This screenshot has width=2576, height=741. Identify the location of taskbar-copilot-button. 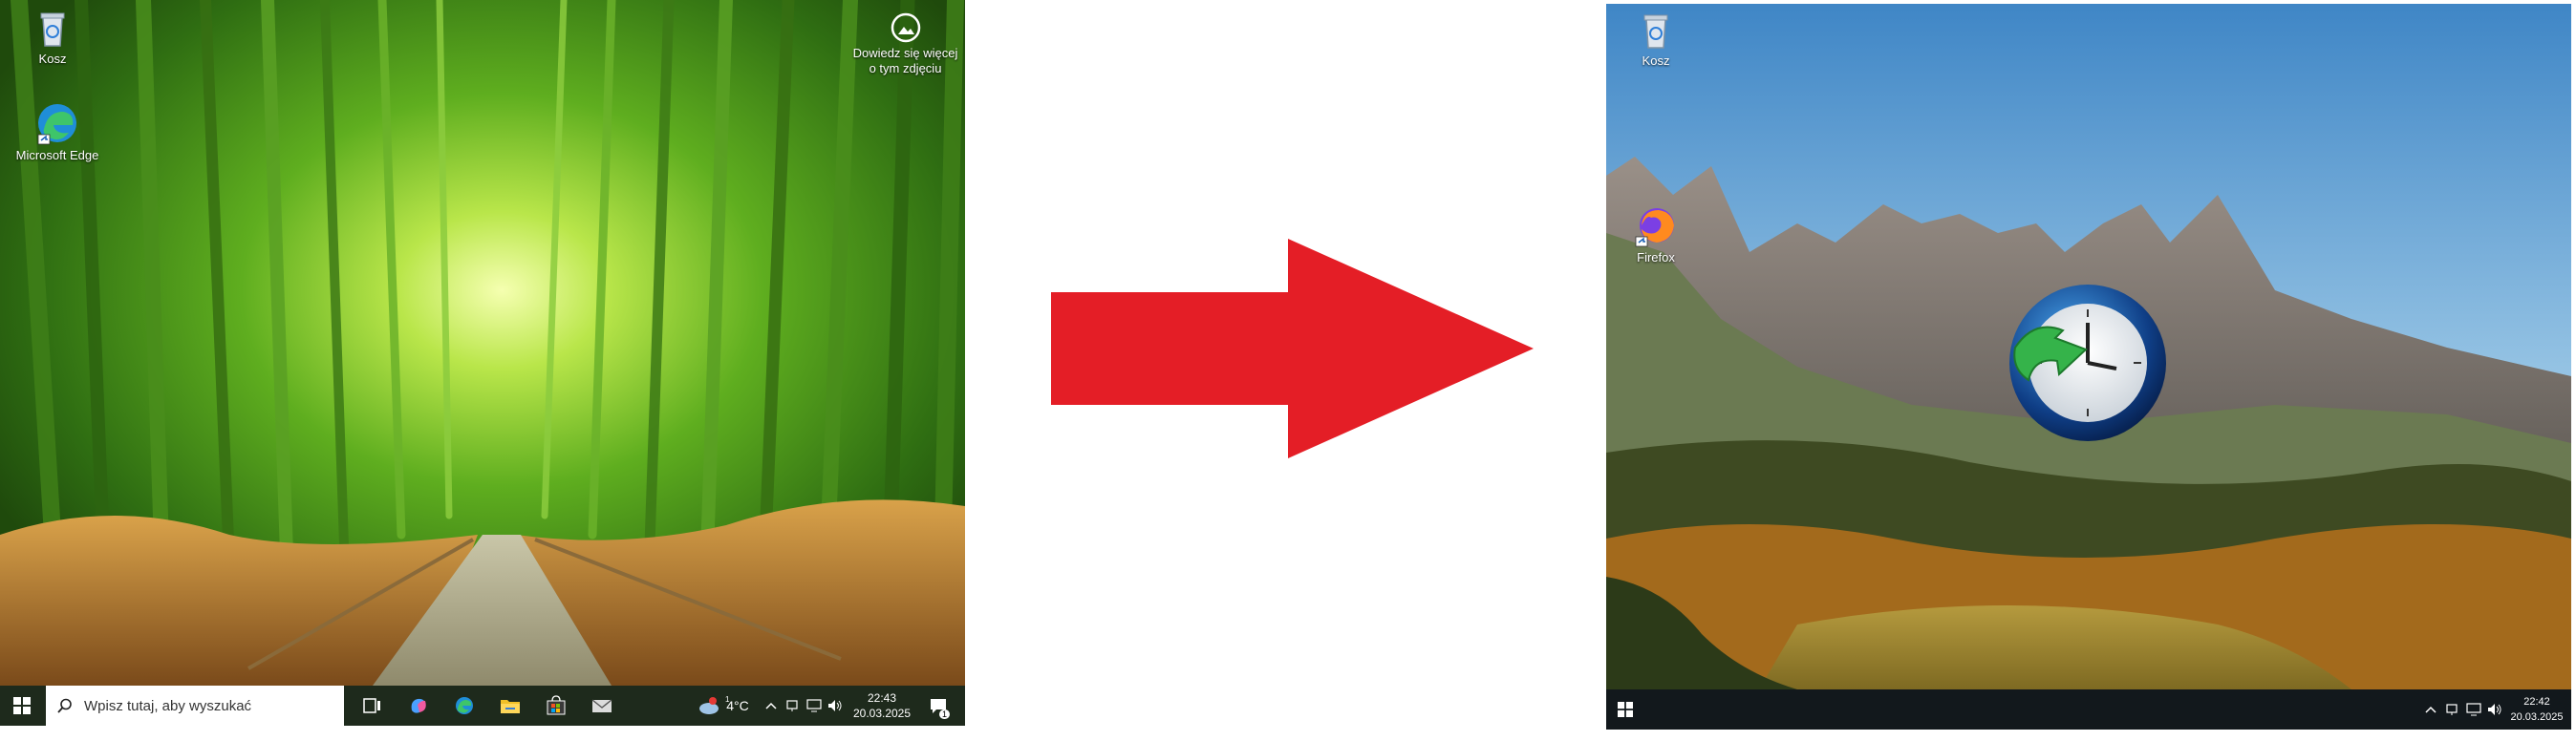
(418, 706).